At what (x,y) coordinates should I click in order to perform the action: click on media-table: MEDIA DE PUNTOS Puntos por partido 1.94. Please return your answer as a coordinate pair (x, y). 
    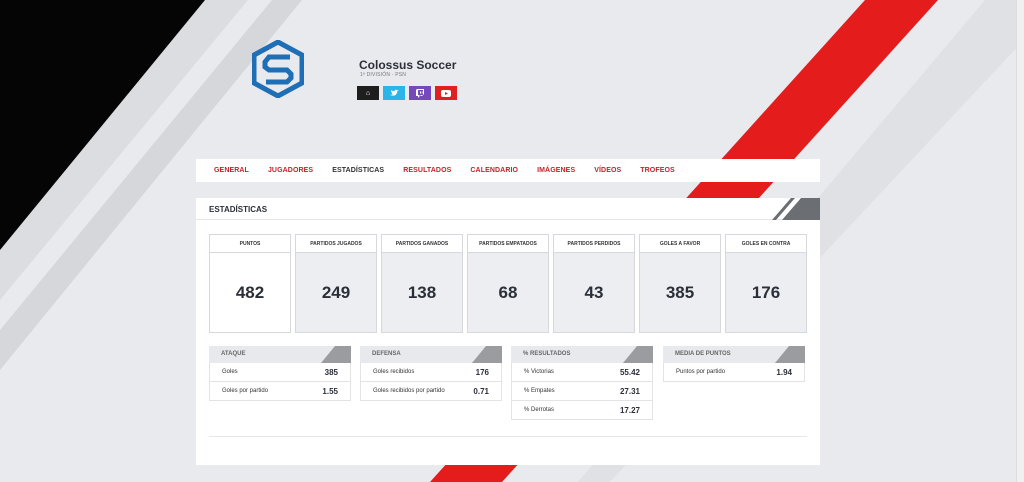
    Looking at the image, I should click on (734, 364).